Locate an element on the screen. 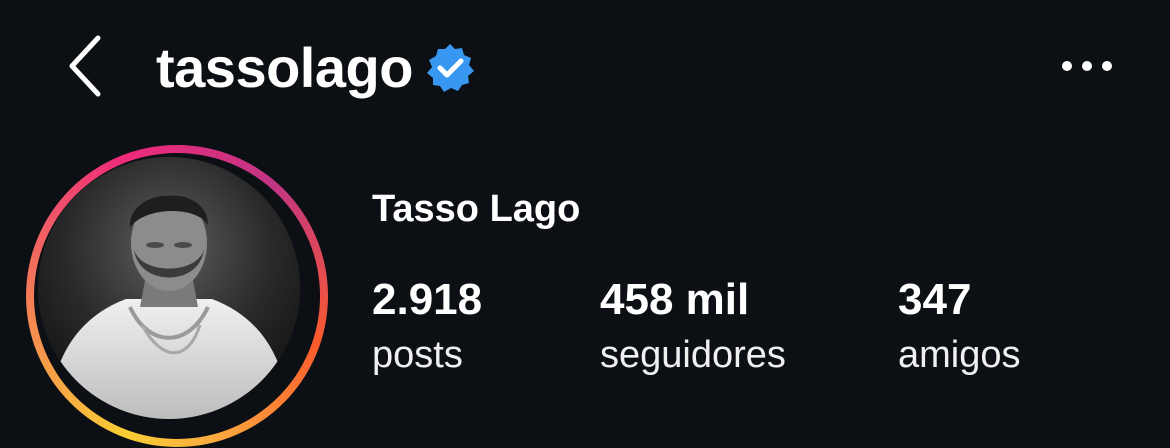  display-name: Tasso Lago is located at coordinates (476, 209).